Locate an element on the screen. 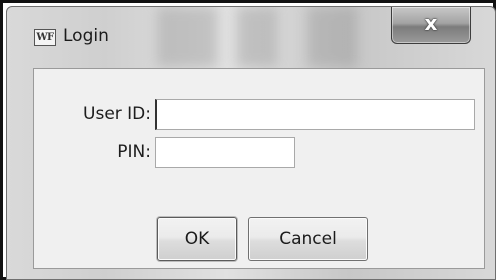 Image resolution: width=496 pixels, height=280 pixels. cancel-button: Cancel is located at coordinates (308, 239).